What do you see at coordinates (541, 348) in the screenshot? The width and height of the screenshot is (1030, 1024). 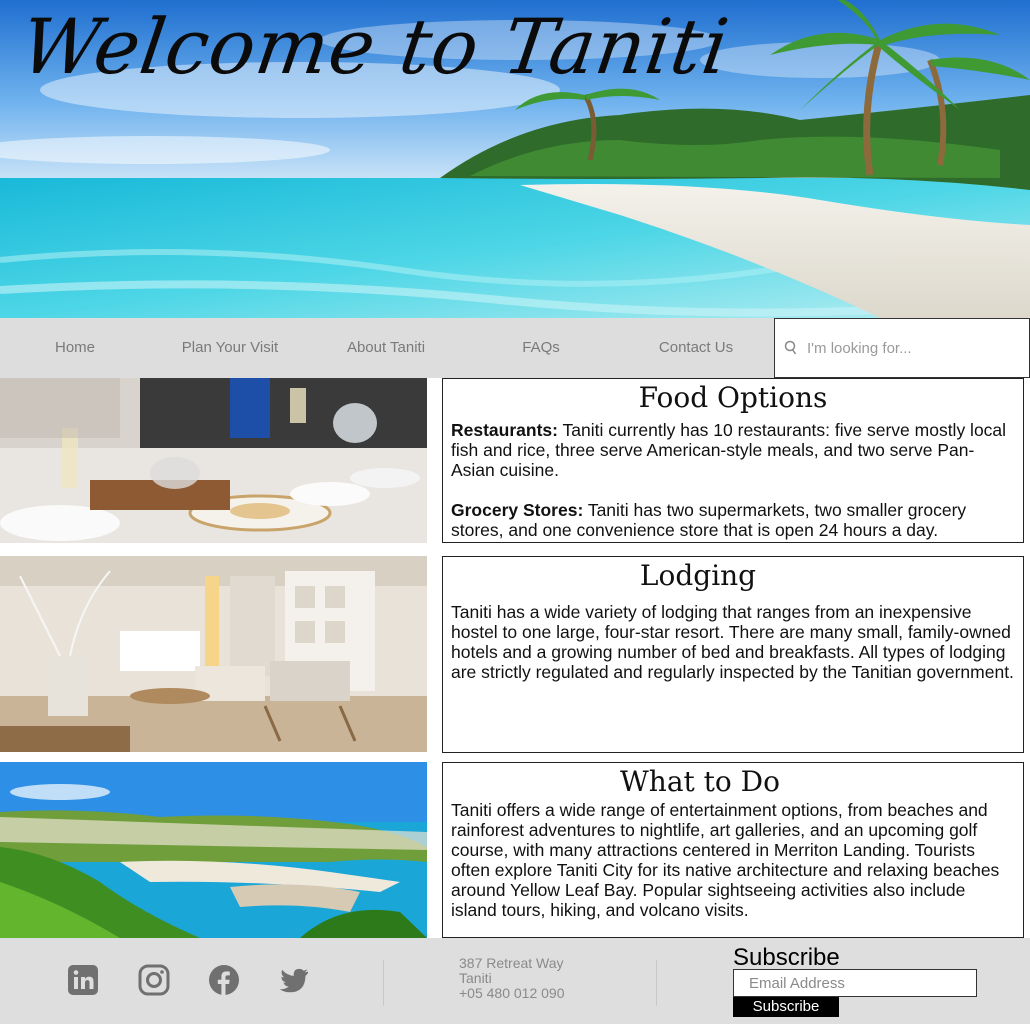 I see `nav-faqs: FAQs` at bounding box center [541, 348].